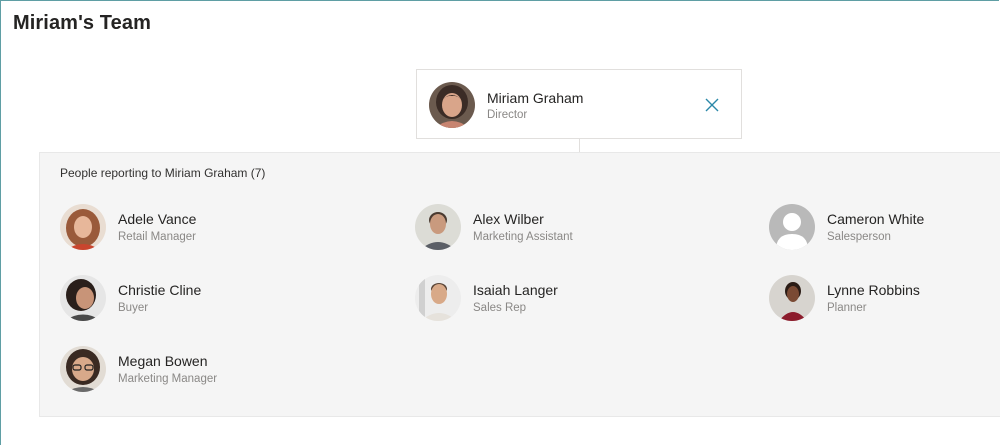 This screenshot has height=446, width=1000. What do you see at coordinates (535, 98) in the screenshot?
I see `manager-name: Miriam Graham` at bounding box center [535, 98].